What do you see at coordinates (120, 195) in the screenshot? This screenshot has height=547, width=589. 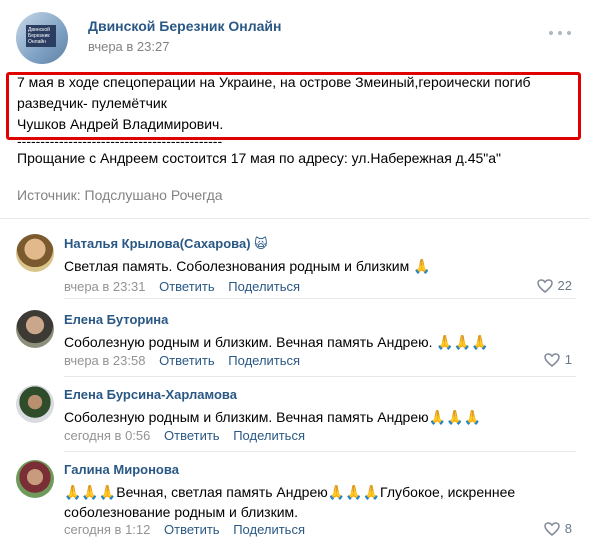 I see `post-source: Источник: Подслушано Рочегда` at bounding box center [120, 195].